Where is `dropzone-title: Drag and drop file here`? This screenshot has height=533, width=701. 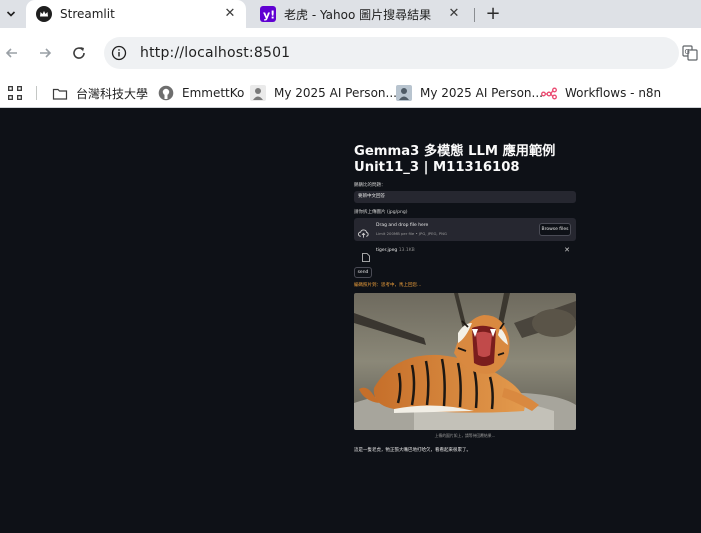
dropzone-title: Drag and drop file here is located at coordinates (402, 225).